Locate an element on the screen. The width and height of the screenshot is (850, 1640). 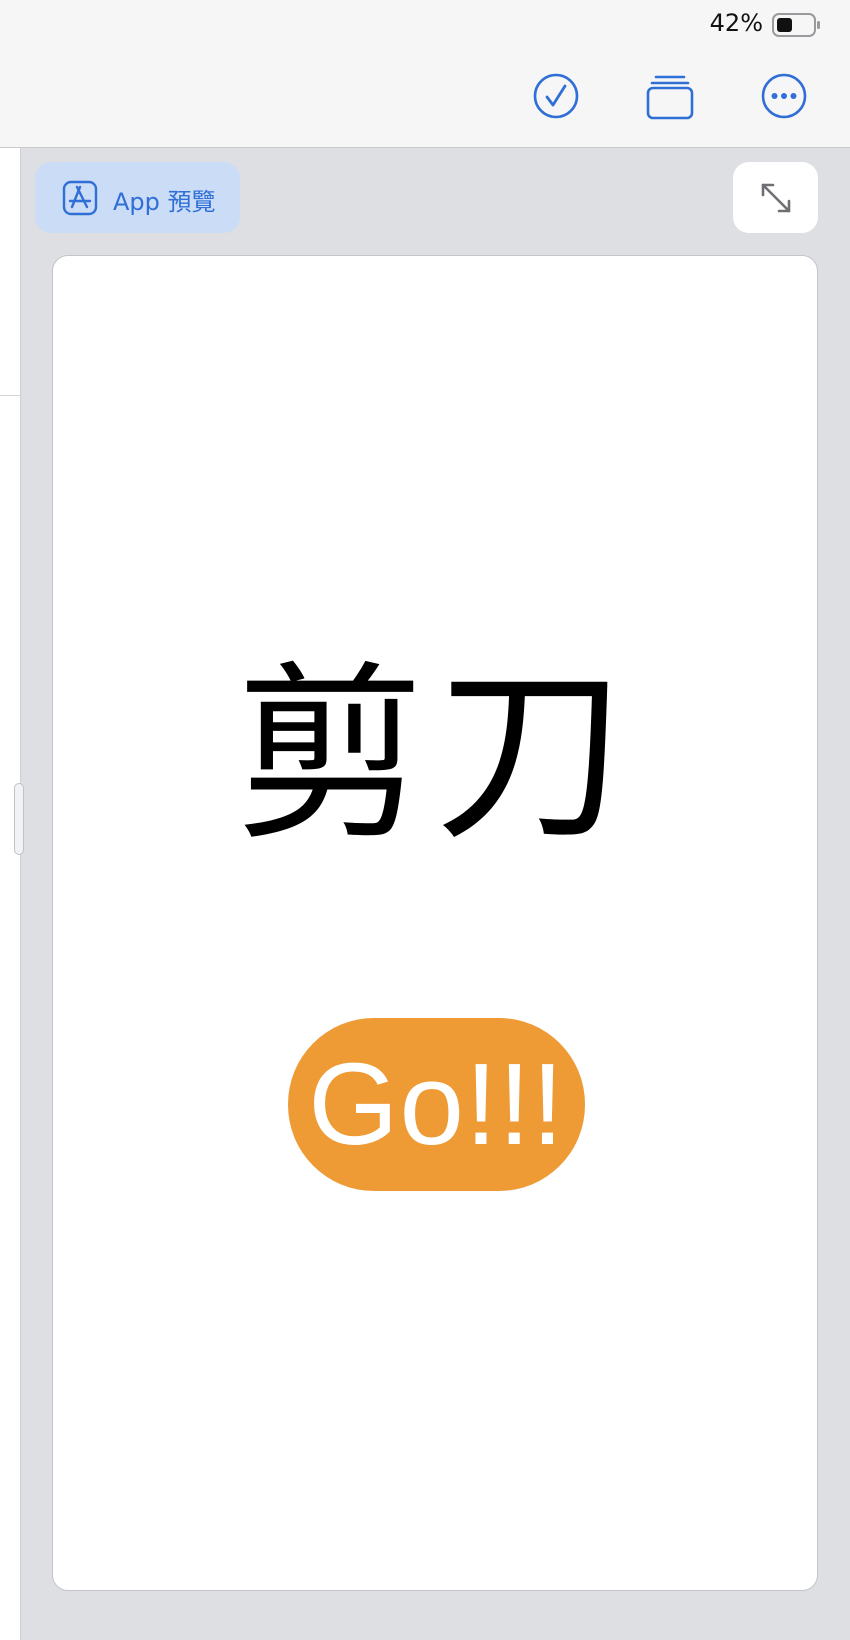
windows-button is located at coordinates (670, 96).